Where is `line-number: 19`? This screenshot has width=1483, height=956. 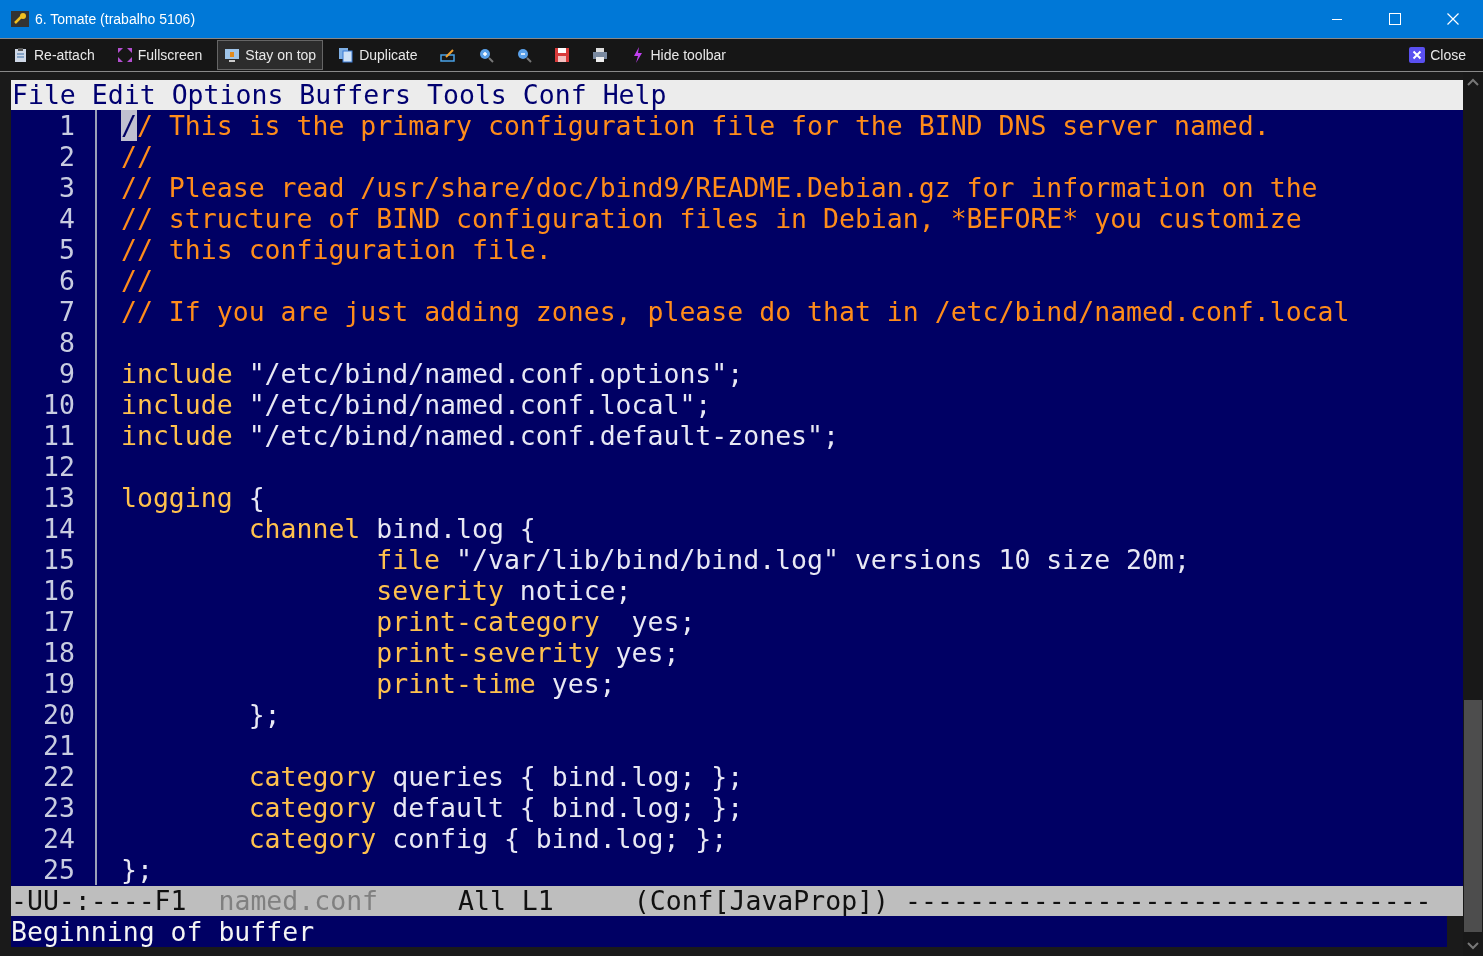 line-number: 19 is located at coordinates (58, 683).